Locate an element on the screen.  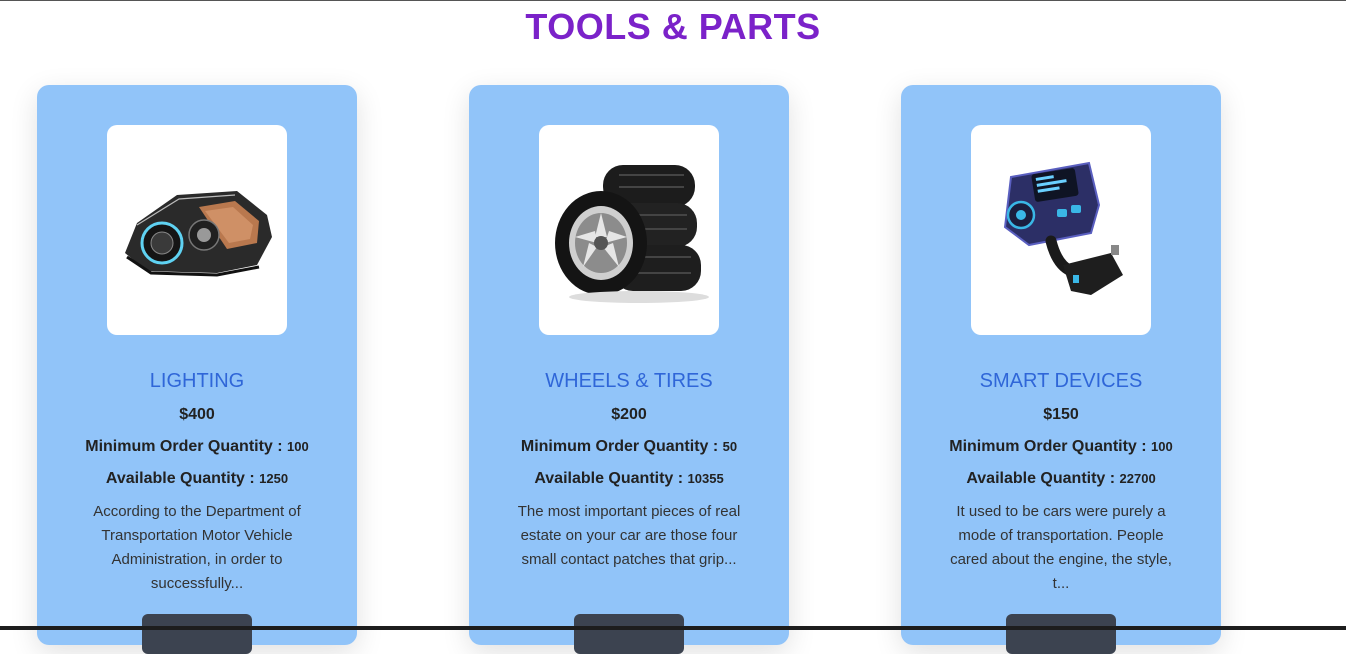
fm-transmitter-image is located at coordinates (1063, 228).